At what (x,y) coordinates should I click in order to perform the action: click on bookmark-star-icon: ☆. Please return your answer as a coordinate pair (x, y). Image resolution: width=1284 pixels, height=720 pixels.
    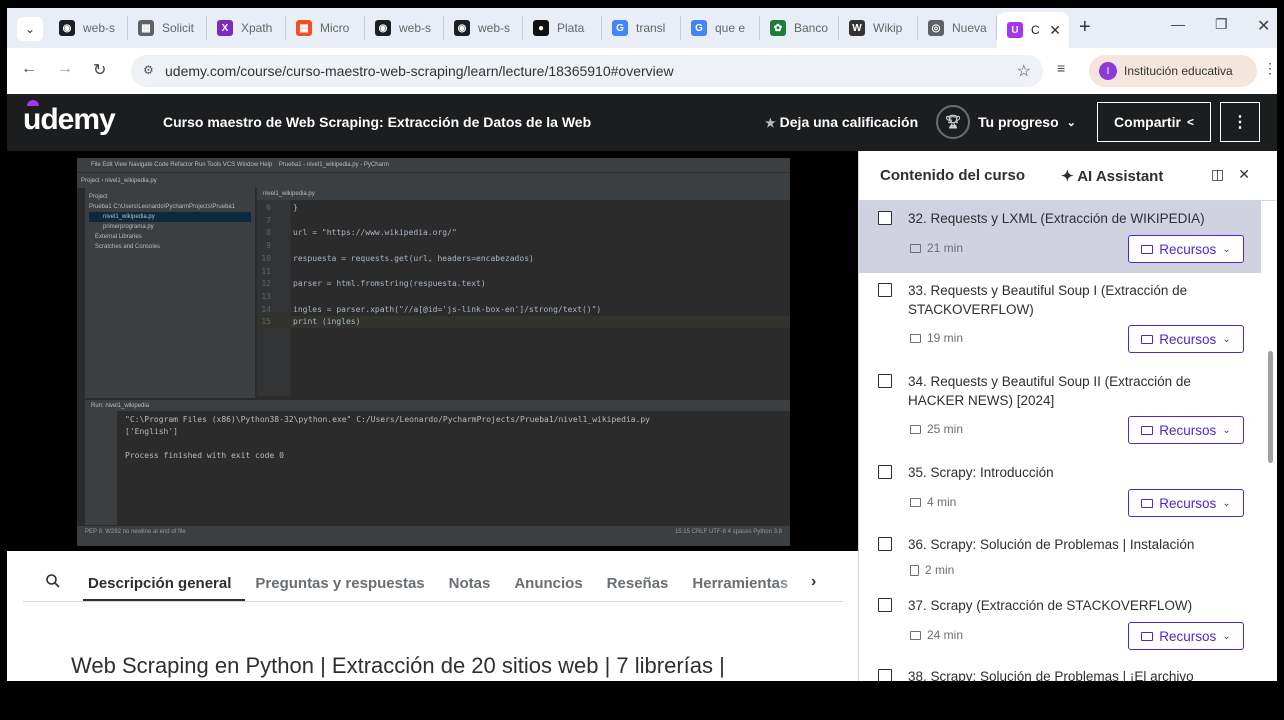
    Looking at the image, I should click on (1024, 71).